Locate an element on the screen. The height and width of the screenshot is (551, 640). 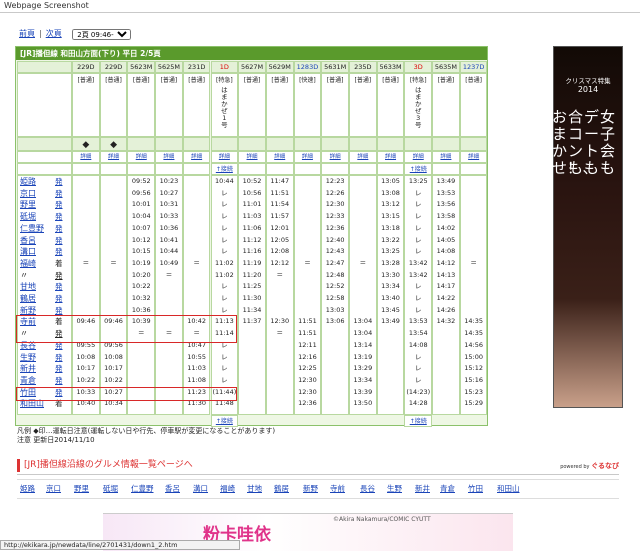
station-name: 甘地 is located at coordinates (28, 286).